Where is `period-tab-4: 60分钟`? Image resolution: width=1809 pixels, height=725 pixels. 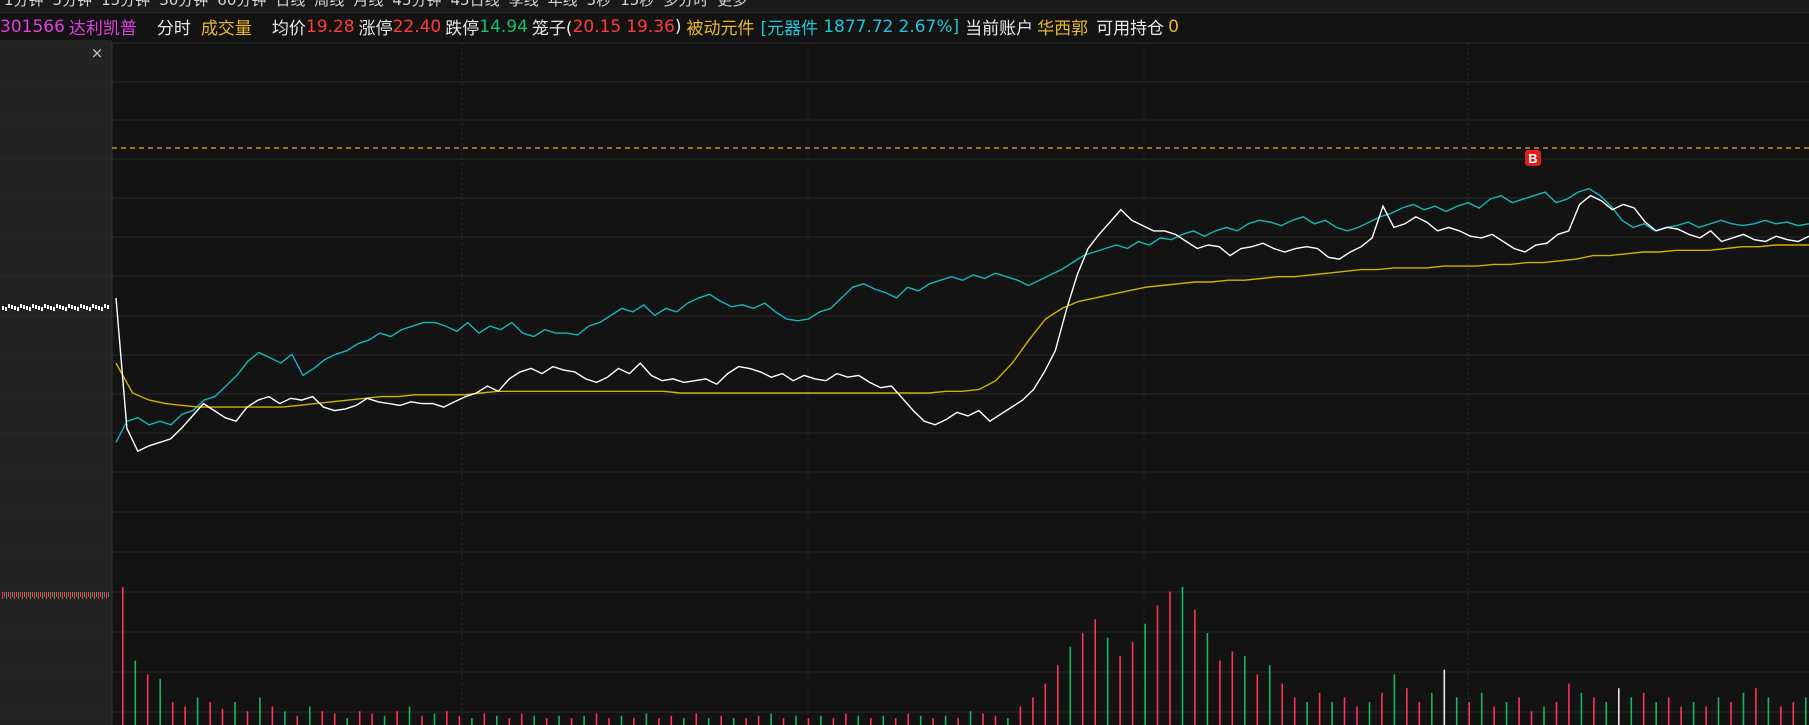 period-tab-4: 60分钟 is located at coordinates (241, 5).